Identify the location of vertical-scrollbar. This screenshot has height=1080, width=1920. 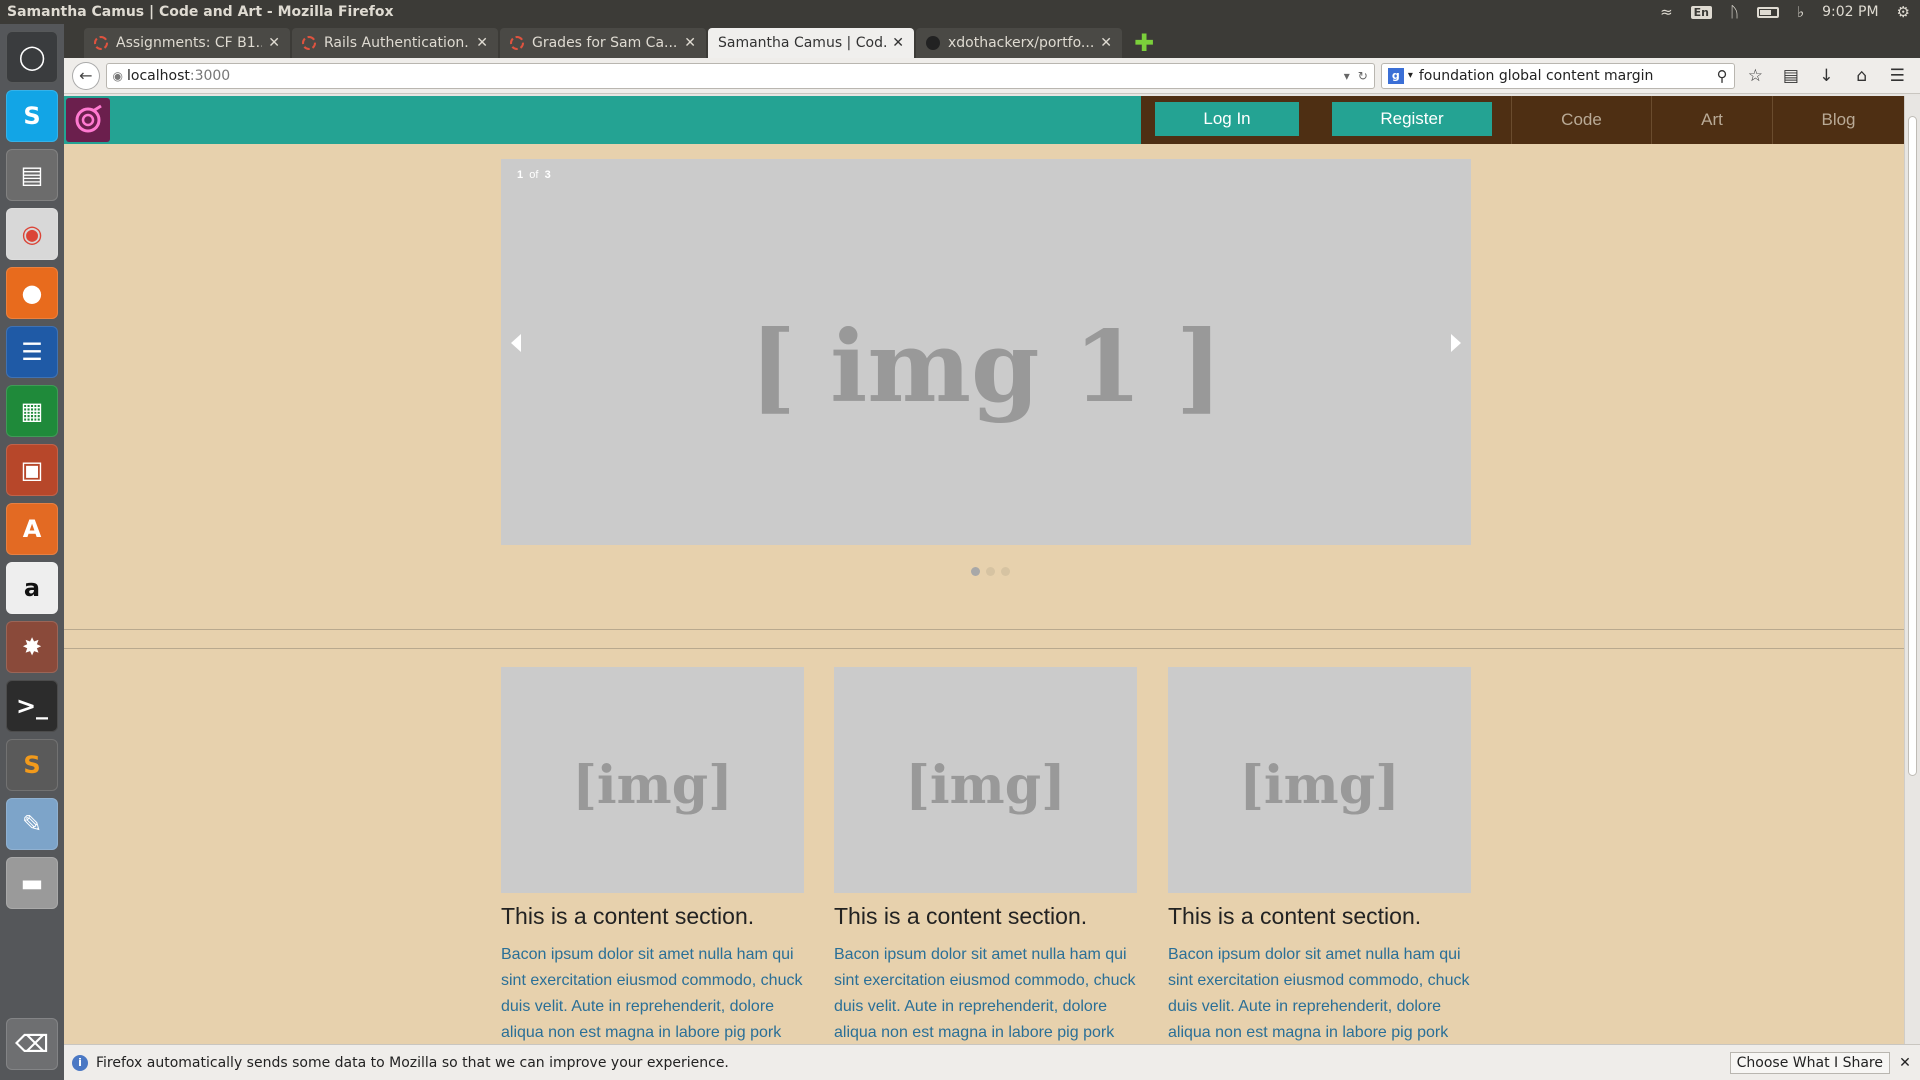
(1912, 570).